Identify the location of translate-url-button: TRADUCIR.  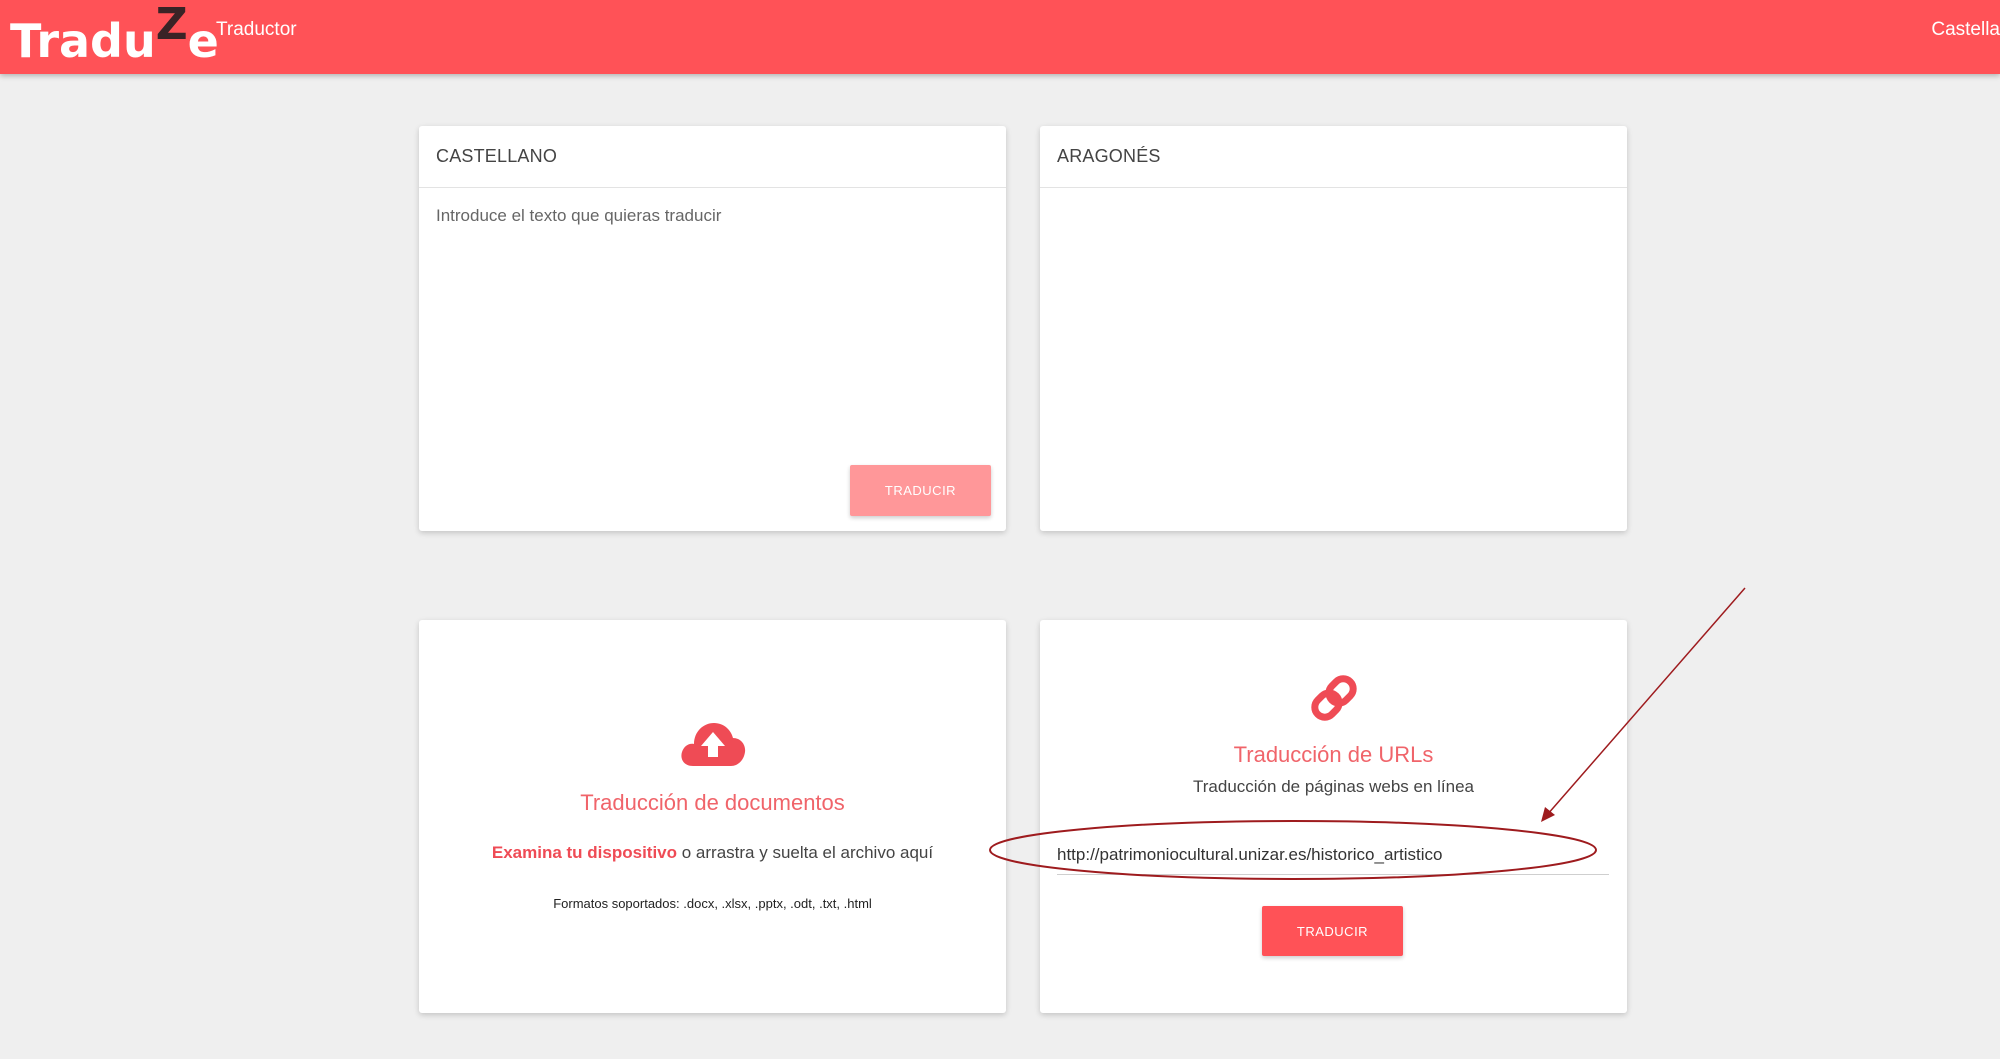
(1332, 931).